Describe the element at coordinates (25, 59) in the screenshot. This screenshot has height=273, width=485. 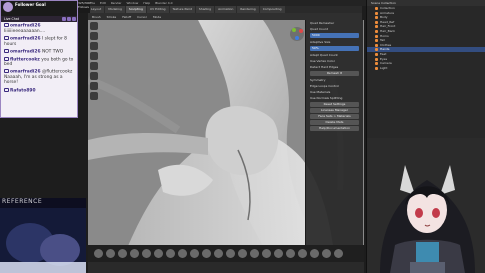
I see `chat-username: fluttercookz` at that location.